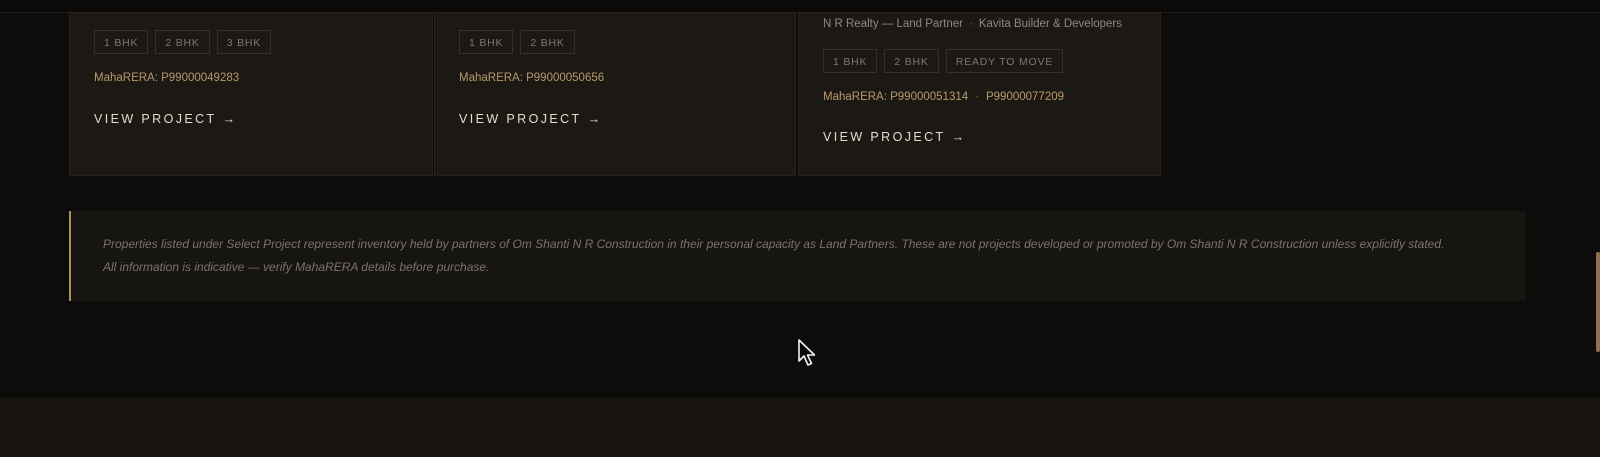  I want to click on scrollbar-thumb, so click(1598, 302).